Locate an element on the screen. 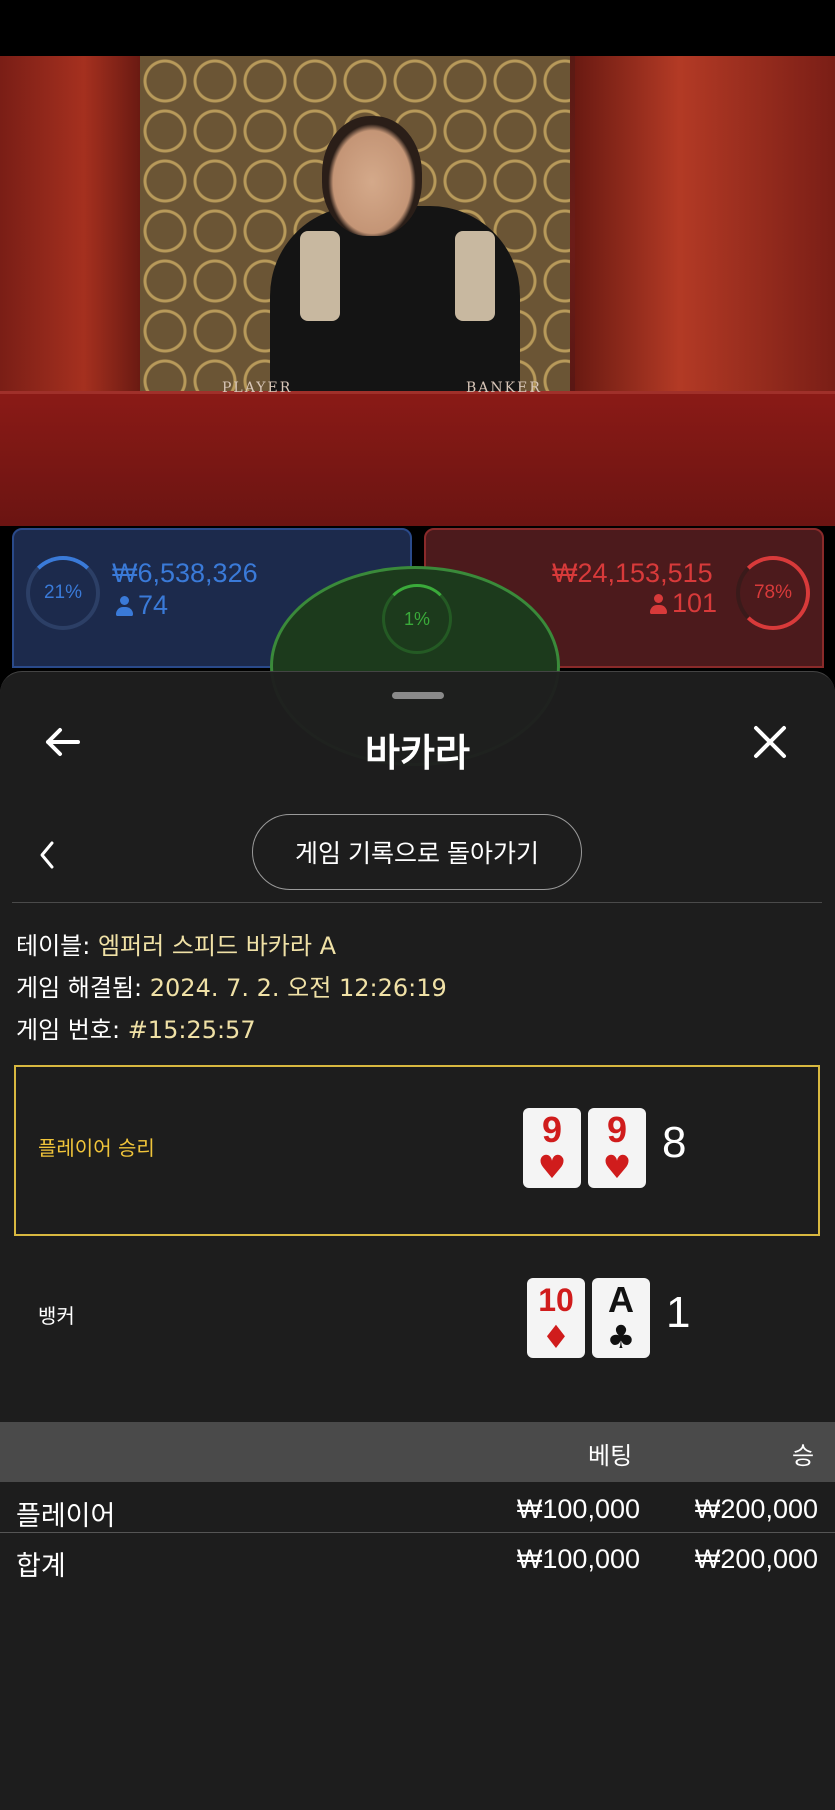 This screenshot has height=1810, width=835. banker-label: 뱅커 is located at coordinates (56, 1316).